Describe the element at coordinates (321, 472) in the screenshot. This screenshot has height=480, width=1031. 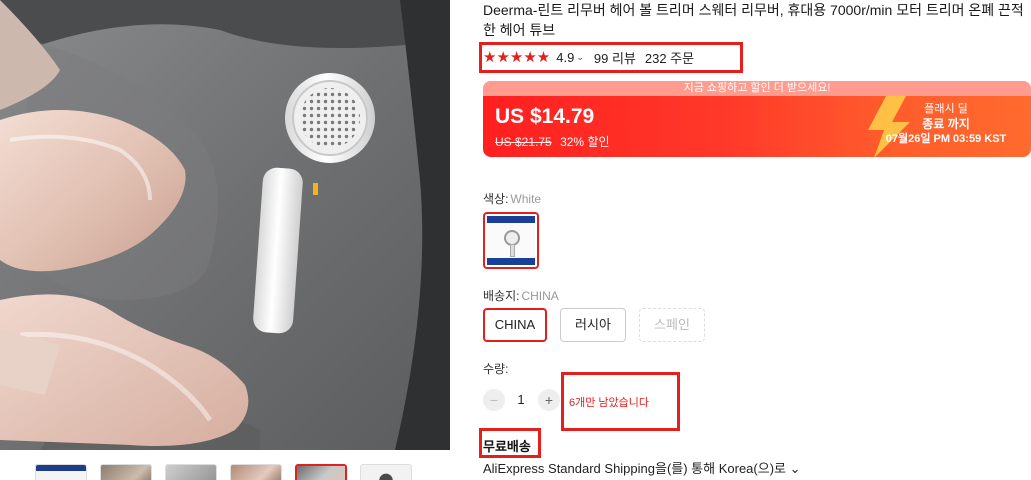
I see `thumbnail-5-selected` at that location.